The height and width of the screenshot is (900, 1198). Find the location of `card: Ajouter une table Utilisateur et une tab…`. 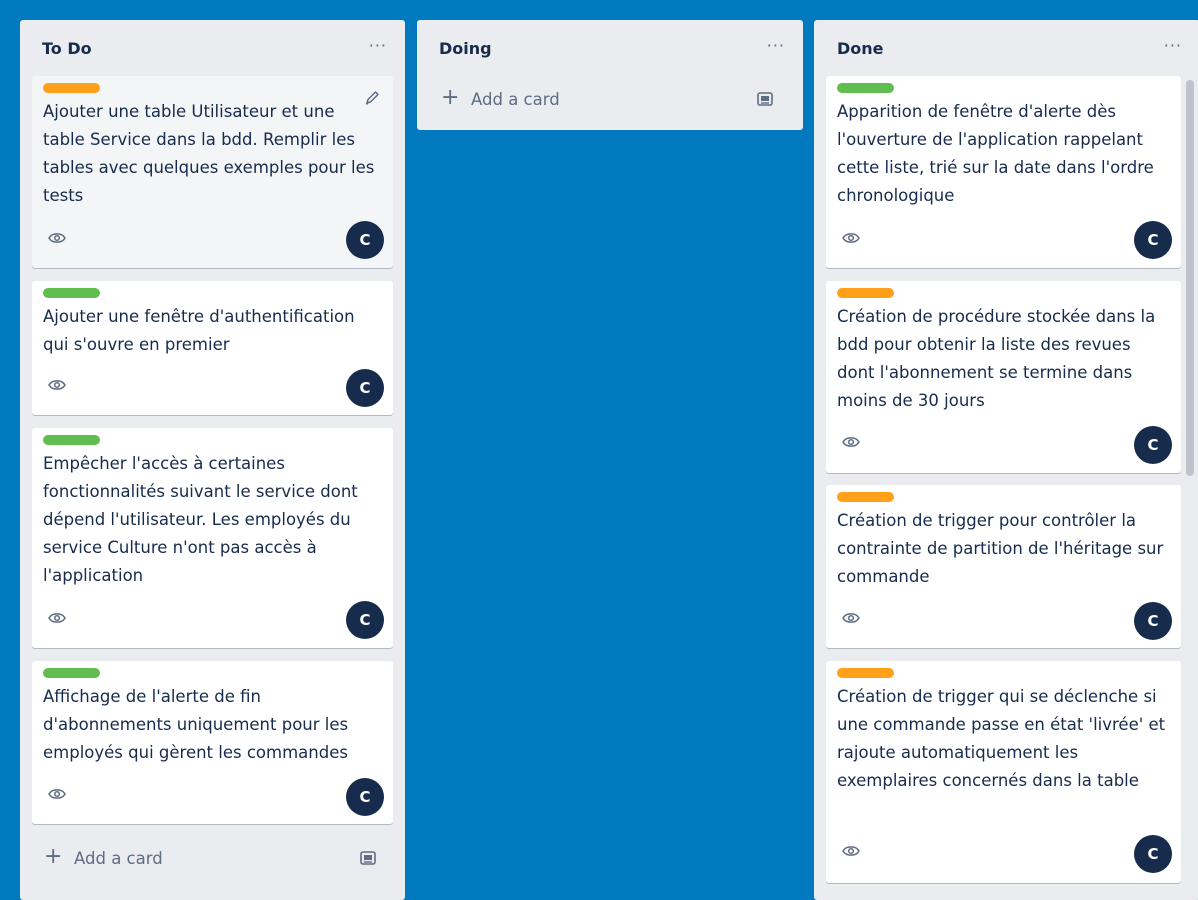

card: Ajouter une table Utilisateur et une tab… is located at coordinates (212, 172).